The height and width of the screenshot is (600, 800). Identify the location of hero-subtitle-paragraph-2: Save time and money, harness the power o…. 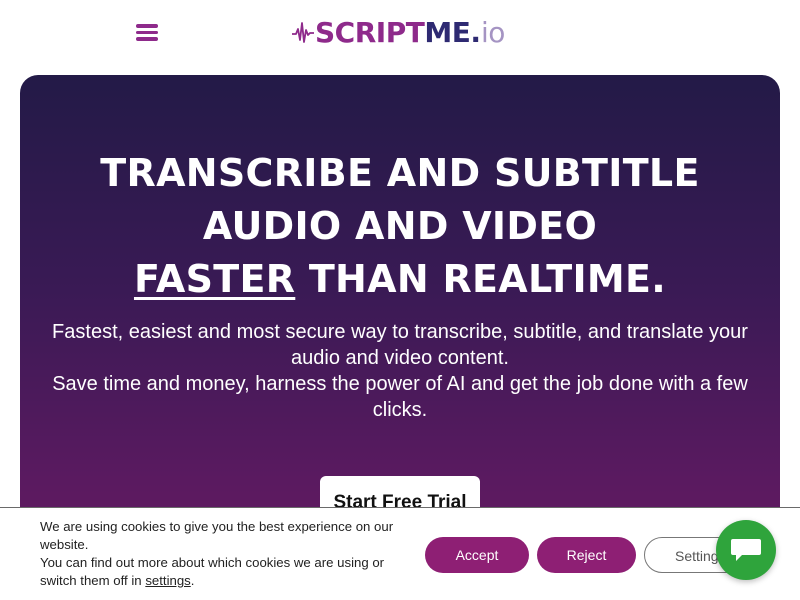
(400, 397).